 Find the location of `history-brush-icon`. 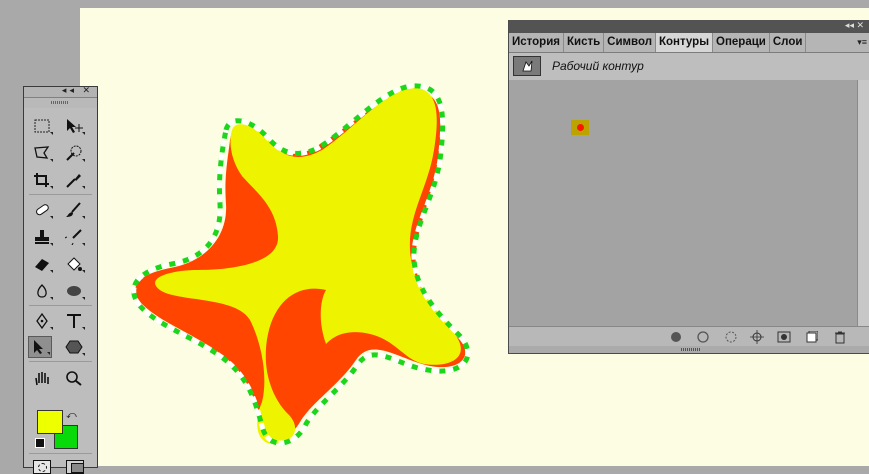

history-brush-icon is located at coordinates (74, 237).